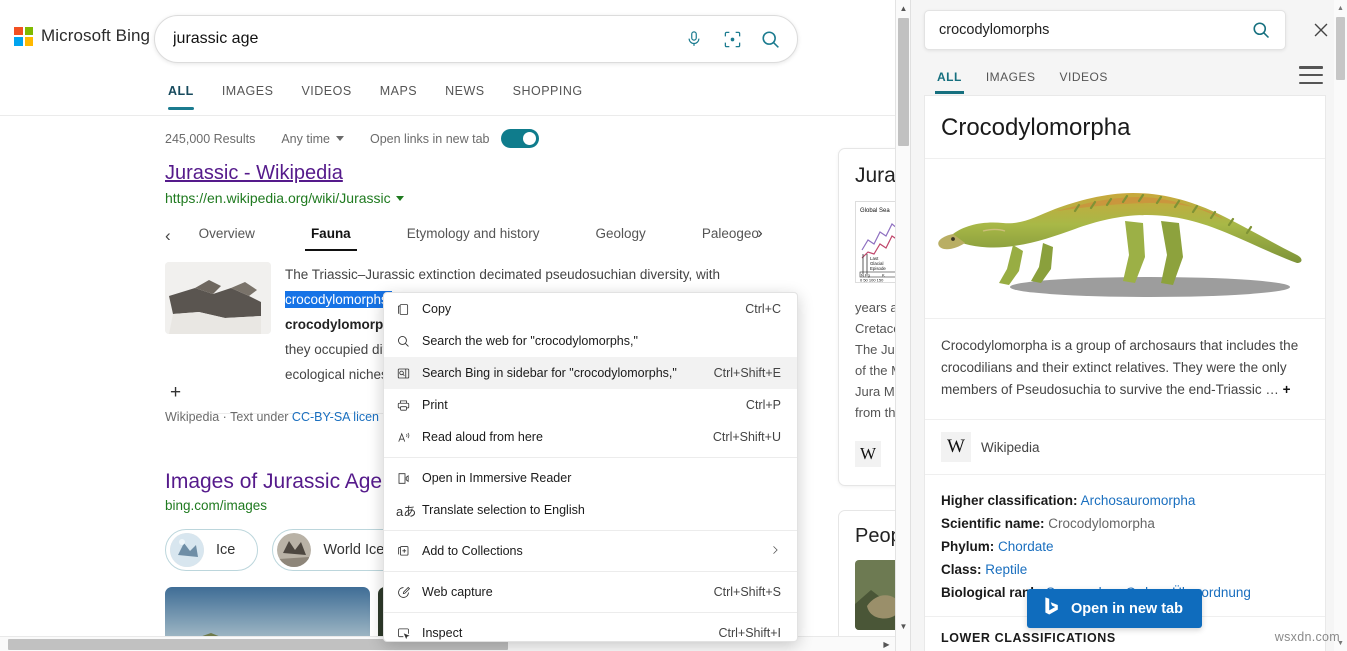 The image size is (1347, 651). Describe the element at coordinates (503, 510) in the screenshot. I see `menu-label: Translate selection to English` at that location.